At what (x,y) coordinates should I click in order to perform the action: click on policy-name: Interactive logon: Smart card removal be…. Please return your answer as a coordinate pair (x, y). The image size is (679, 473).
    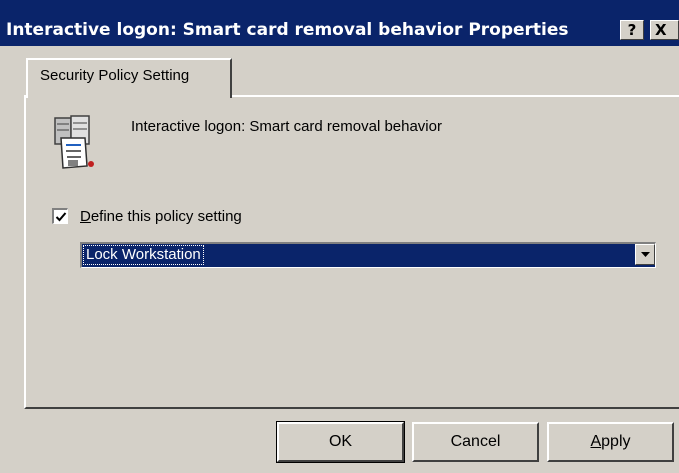
    Looking at the image, I should click on (286, 126).